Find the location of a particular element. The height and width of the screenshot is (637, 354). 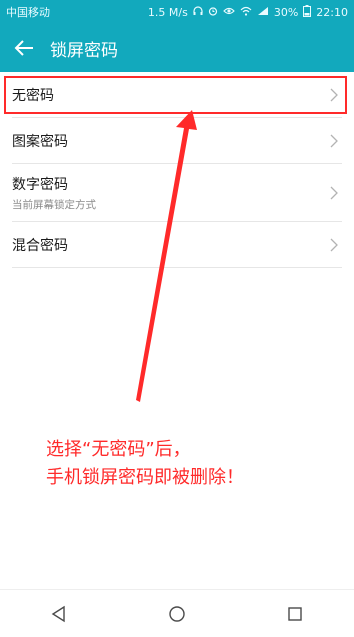

wifi-icon is located at coordinates (246, 12).